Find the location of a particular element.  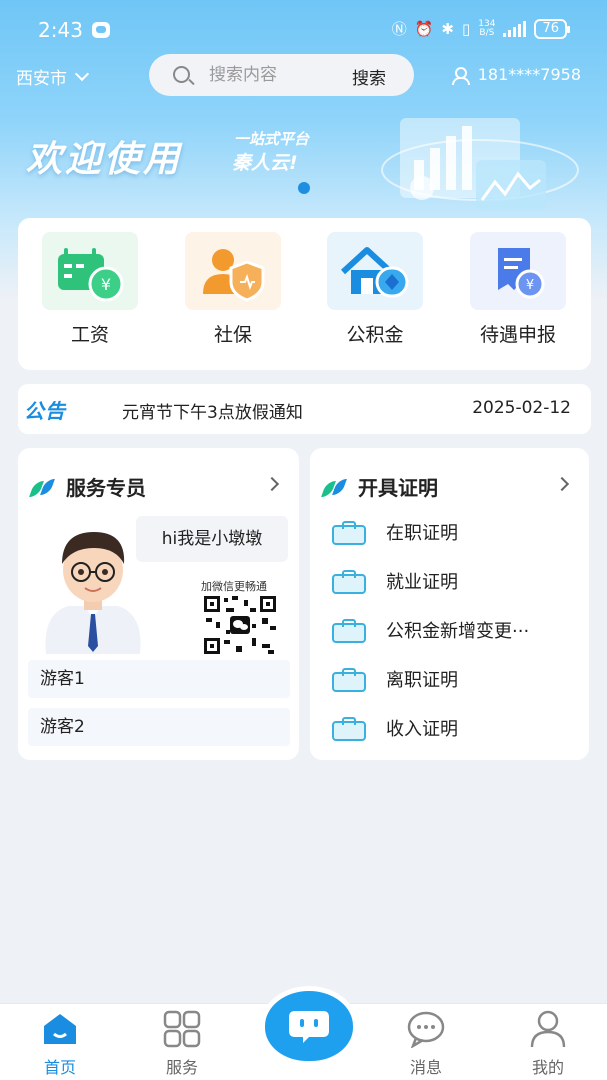

certificate-item-income: 收入证明 is located at coordinates (395, 728).